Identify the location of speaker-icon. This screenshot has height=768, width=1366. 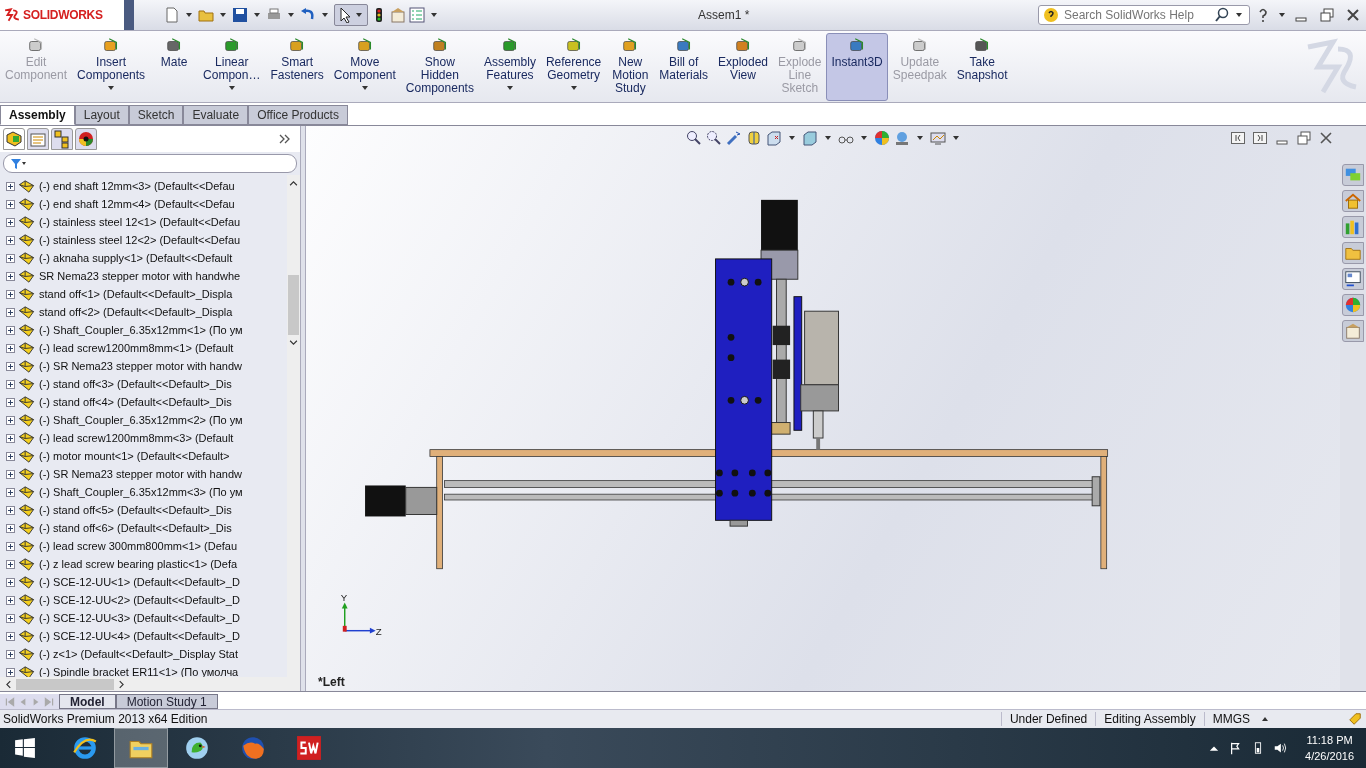
(1280, 748).